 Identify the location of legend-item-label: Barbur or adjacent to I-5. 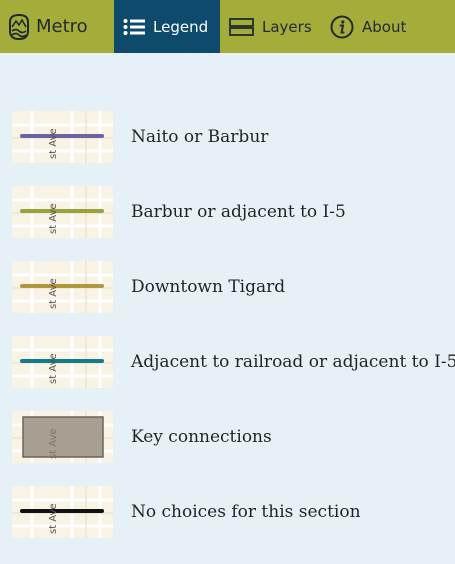
(238, 212).